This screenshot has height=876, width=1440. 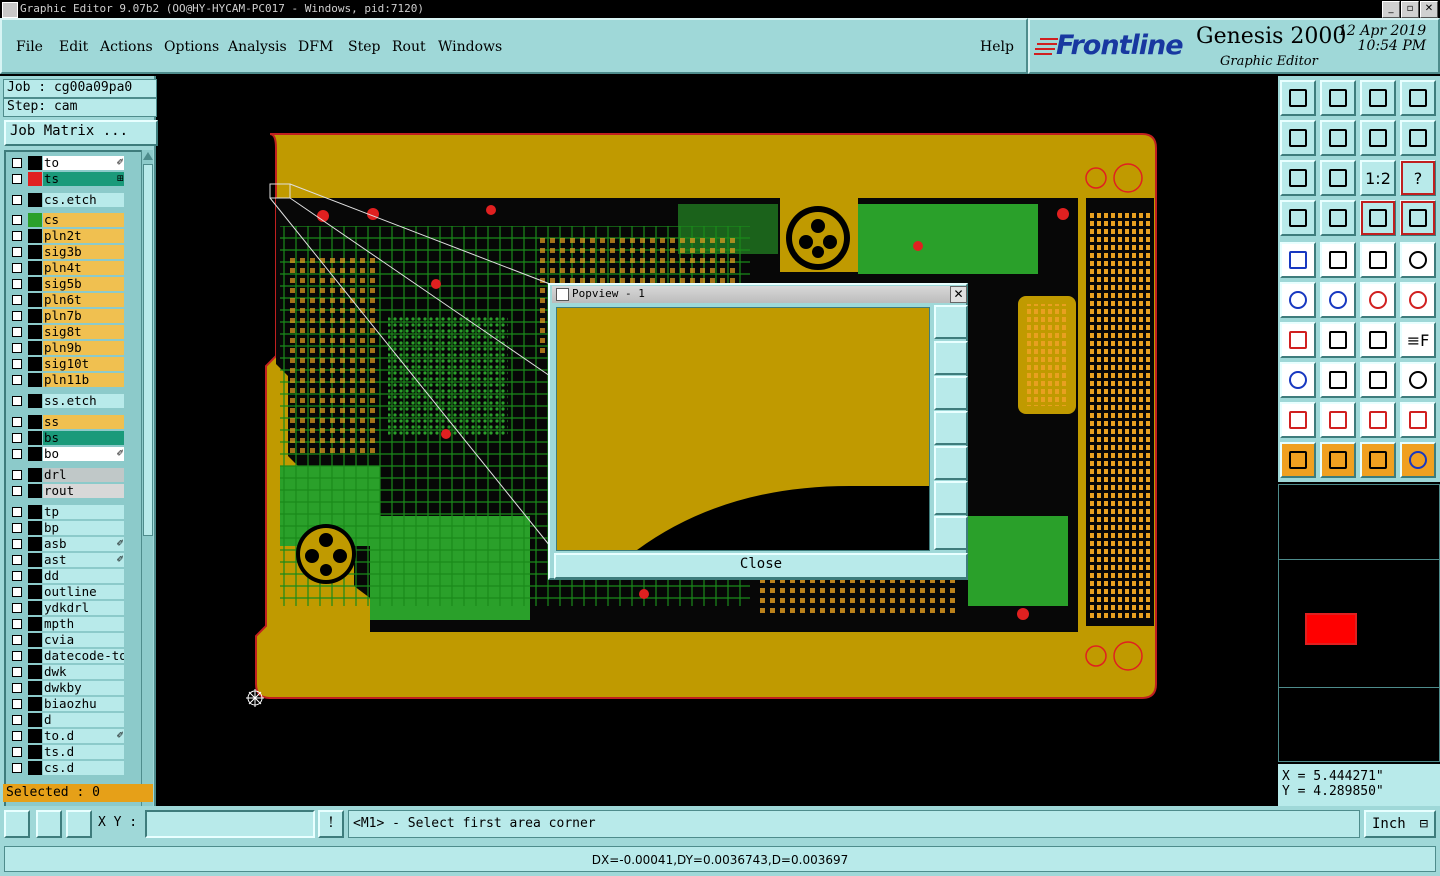 I want to click on popview-title-bar: Popview - 1 ✕, so click(x=759, y=294).